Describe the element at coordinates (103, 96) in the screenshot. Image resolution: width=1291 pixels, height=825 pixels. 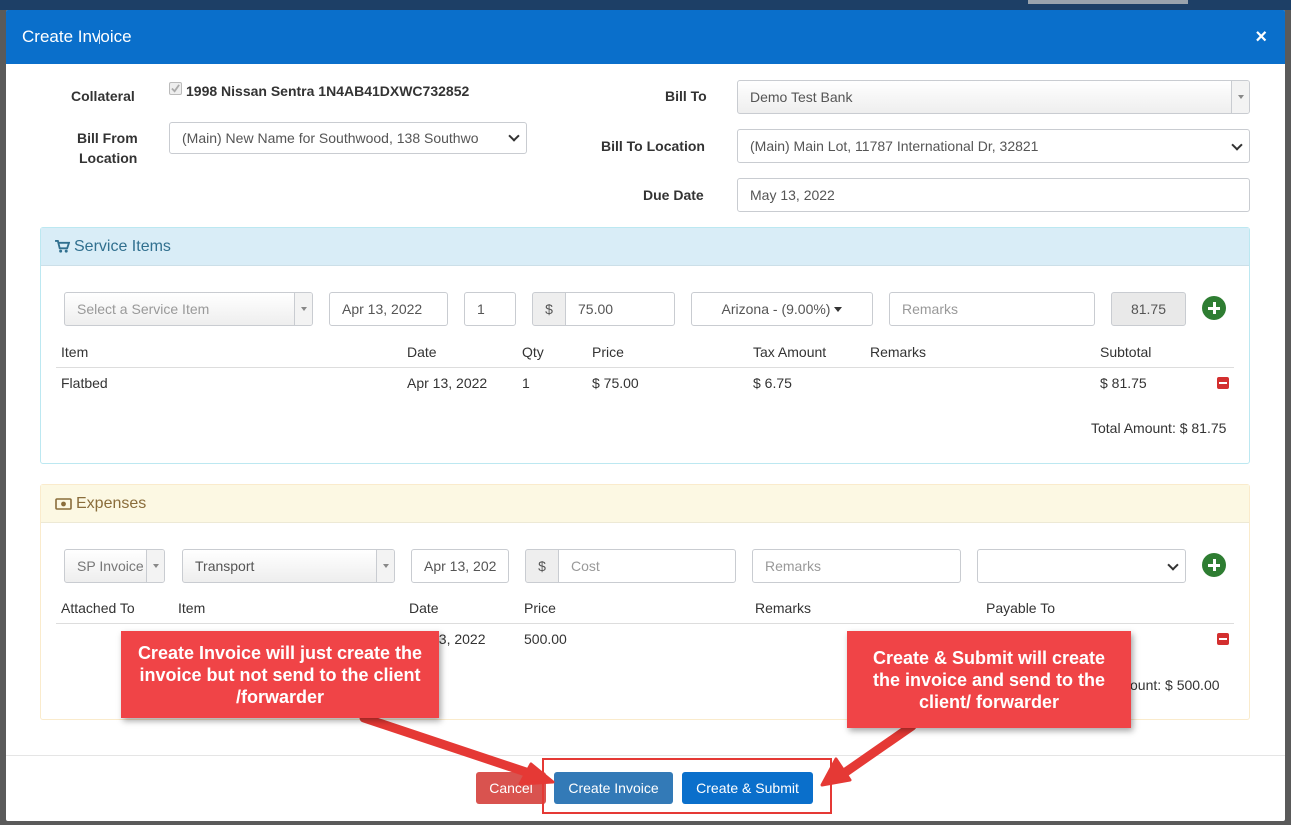
I see `collateral-label: Collateral` at that location.